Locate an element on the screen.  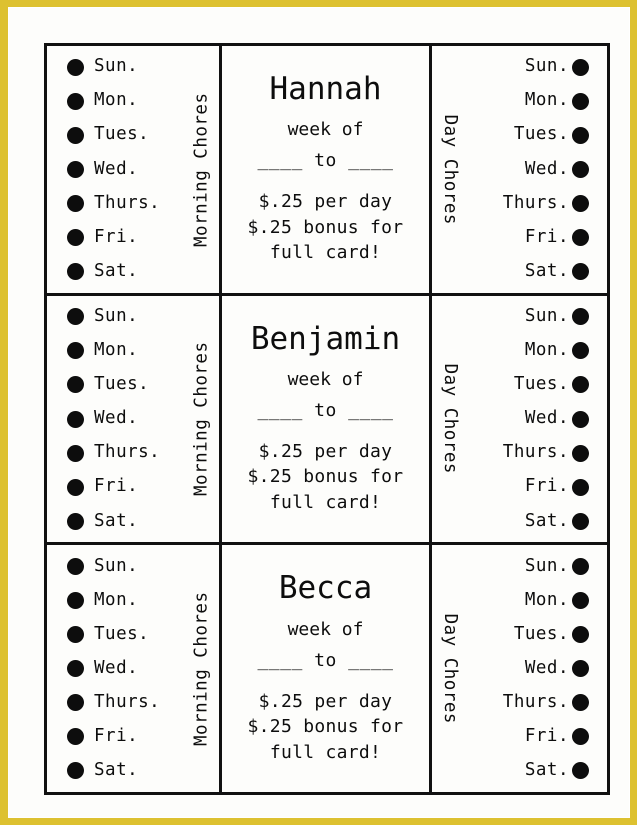
day-label: Wed. is located at coordinates (116, 667).